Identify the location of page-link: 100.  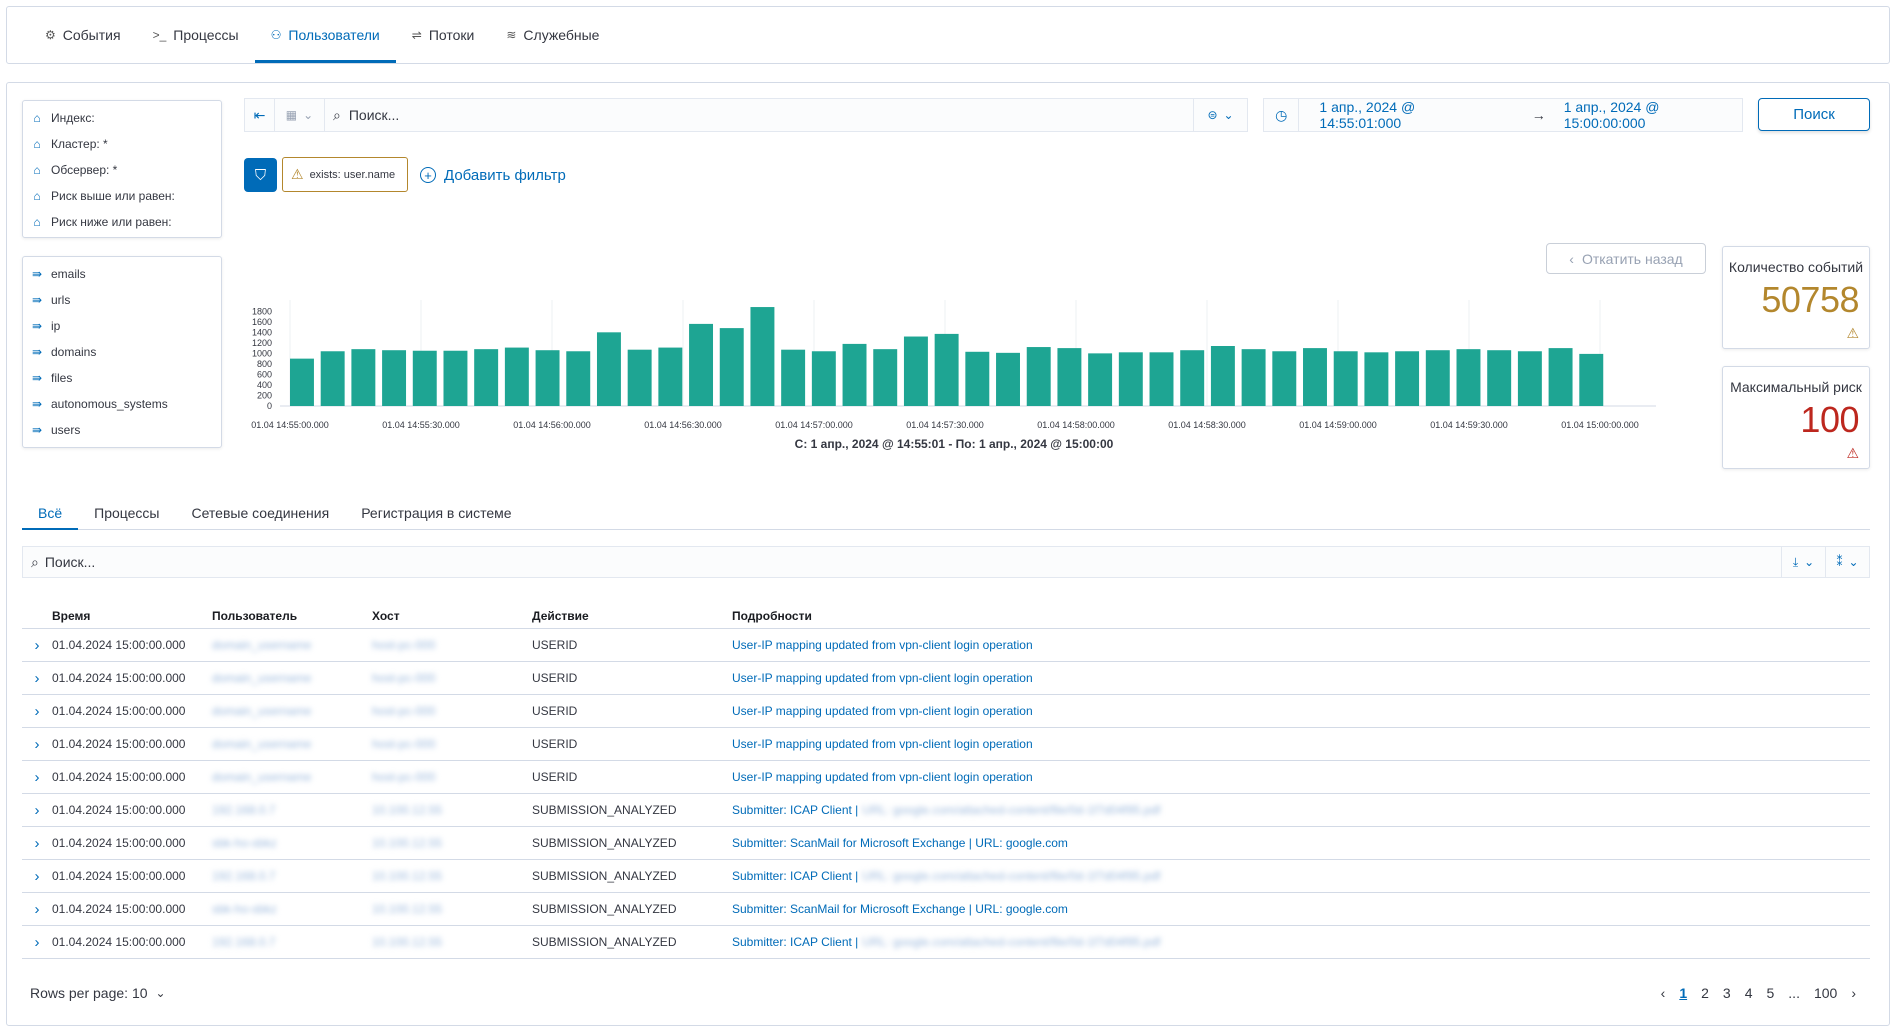
(1825, 993).